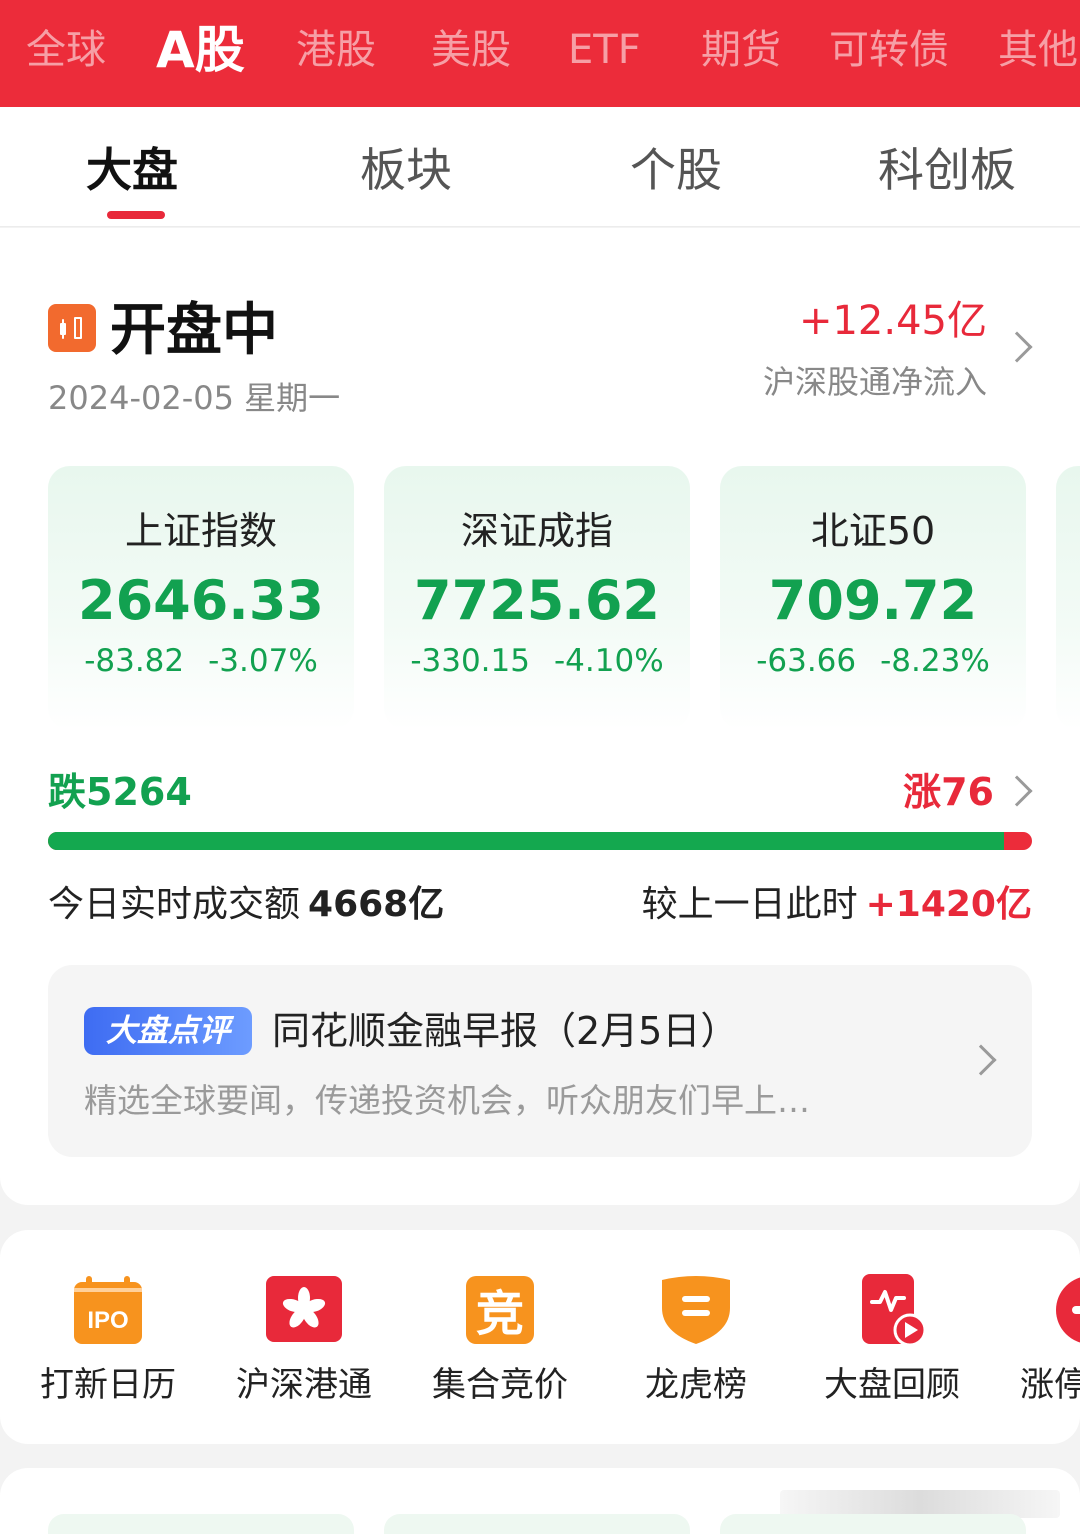 This screenshot has width=1080, height=1534. I want to click on quick-tools-card: IPO 打新日历 沪深港通 竞 集合竞价 龙虎榜 大盘回顾 涨停, so click(540, 1337).